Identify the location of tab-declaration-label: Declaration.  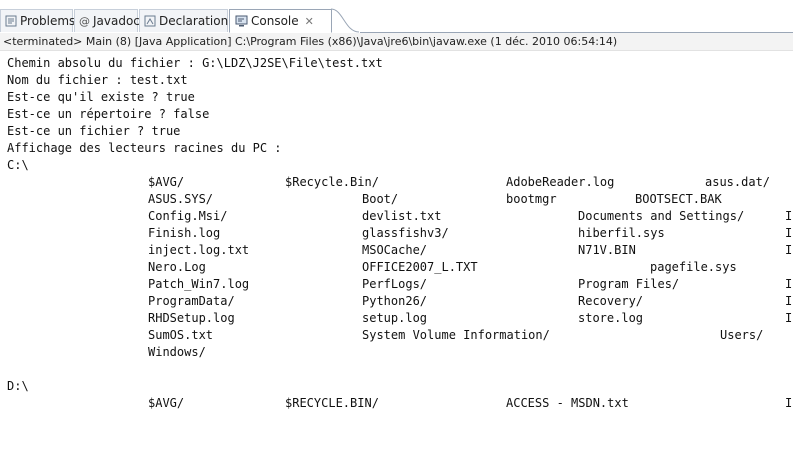
(194, 21).